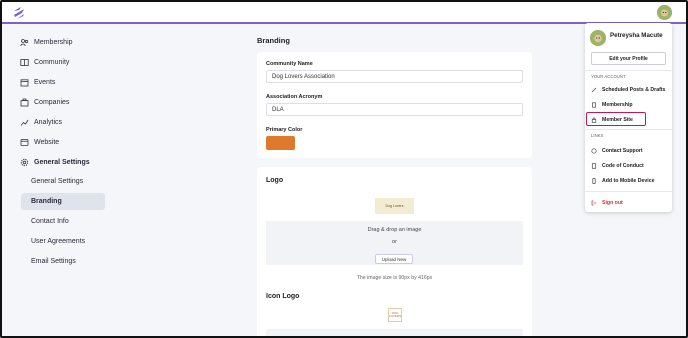 The height and width of the screenshot is (338, 688). What do you see at coordinates (24, 42) in the screenshot?
I see `people-icon` at bounding box center [24, 42].